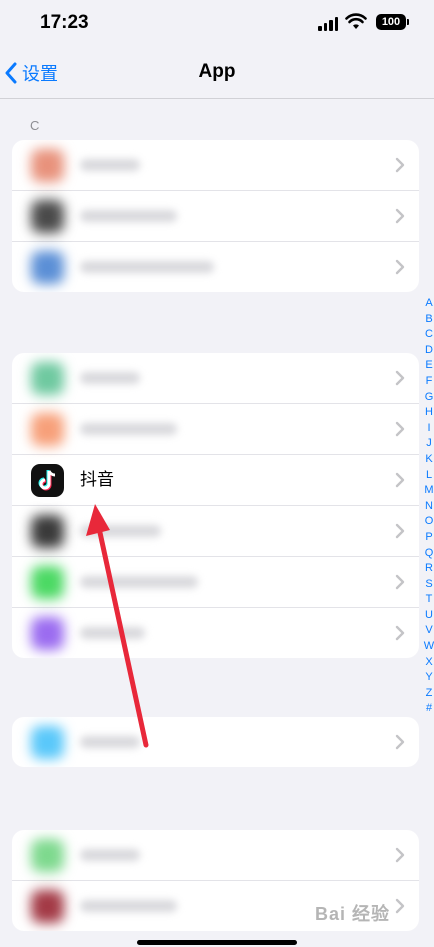  I want to click on index-letter: W, so click(427, 647).